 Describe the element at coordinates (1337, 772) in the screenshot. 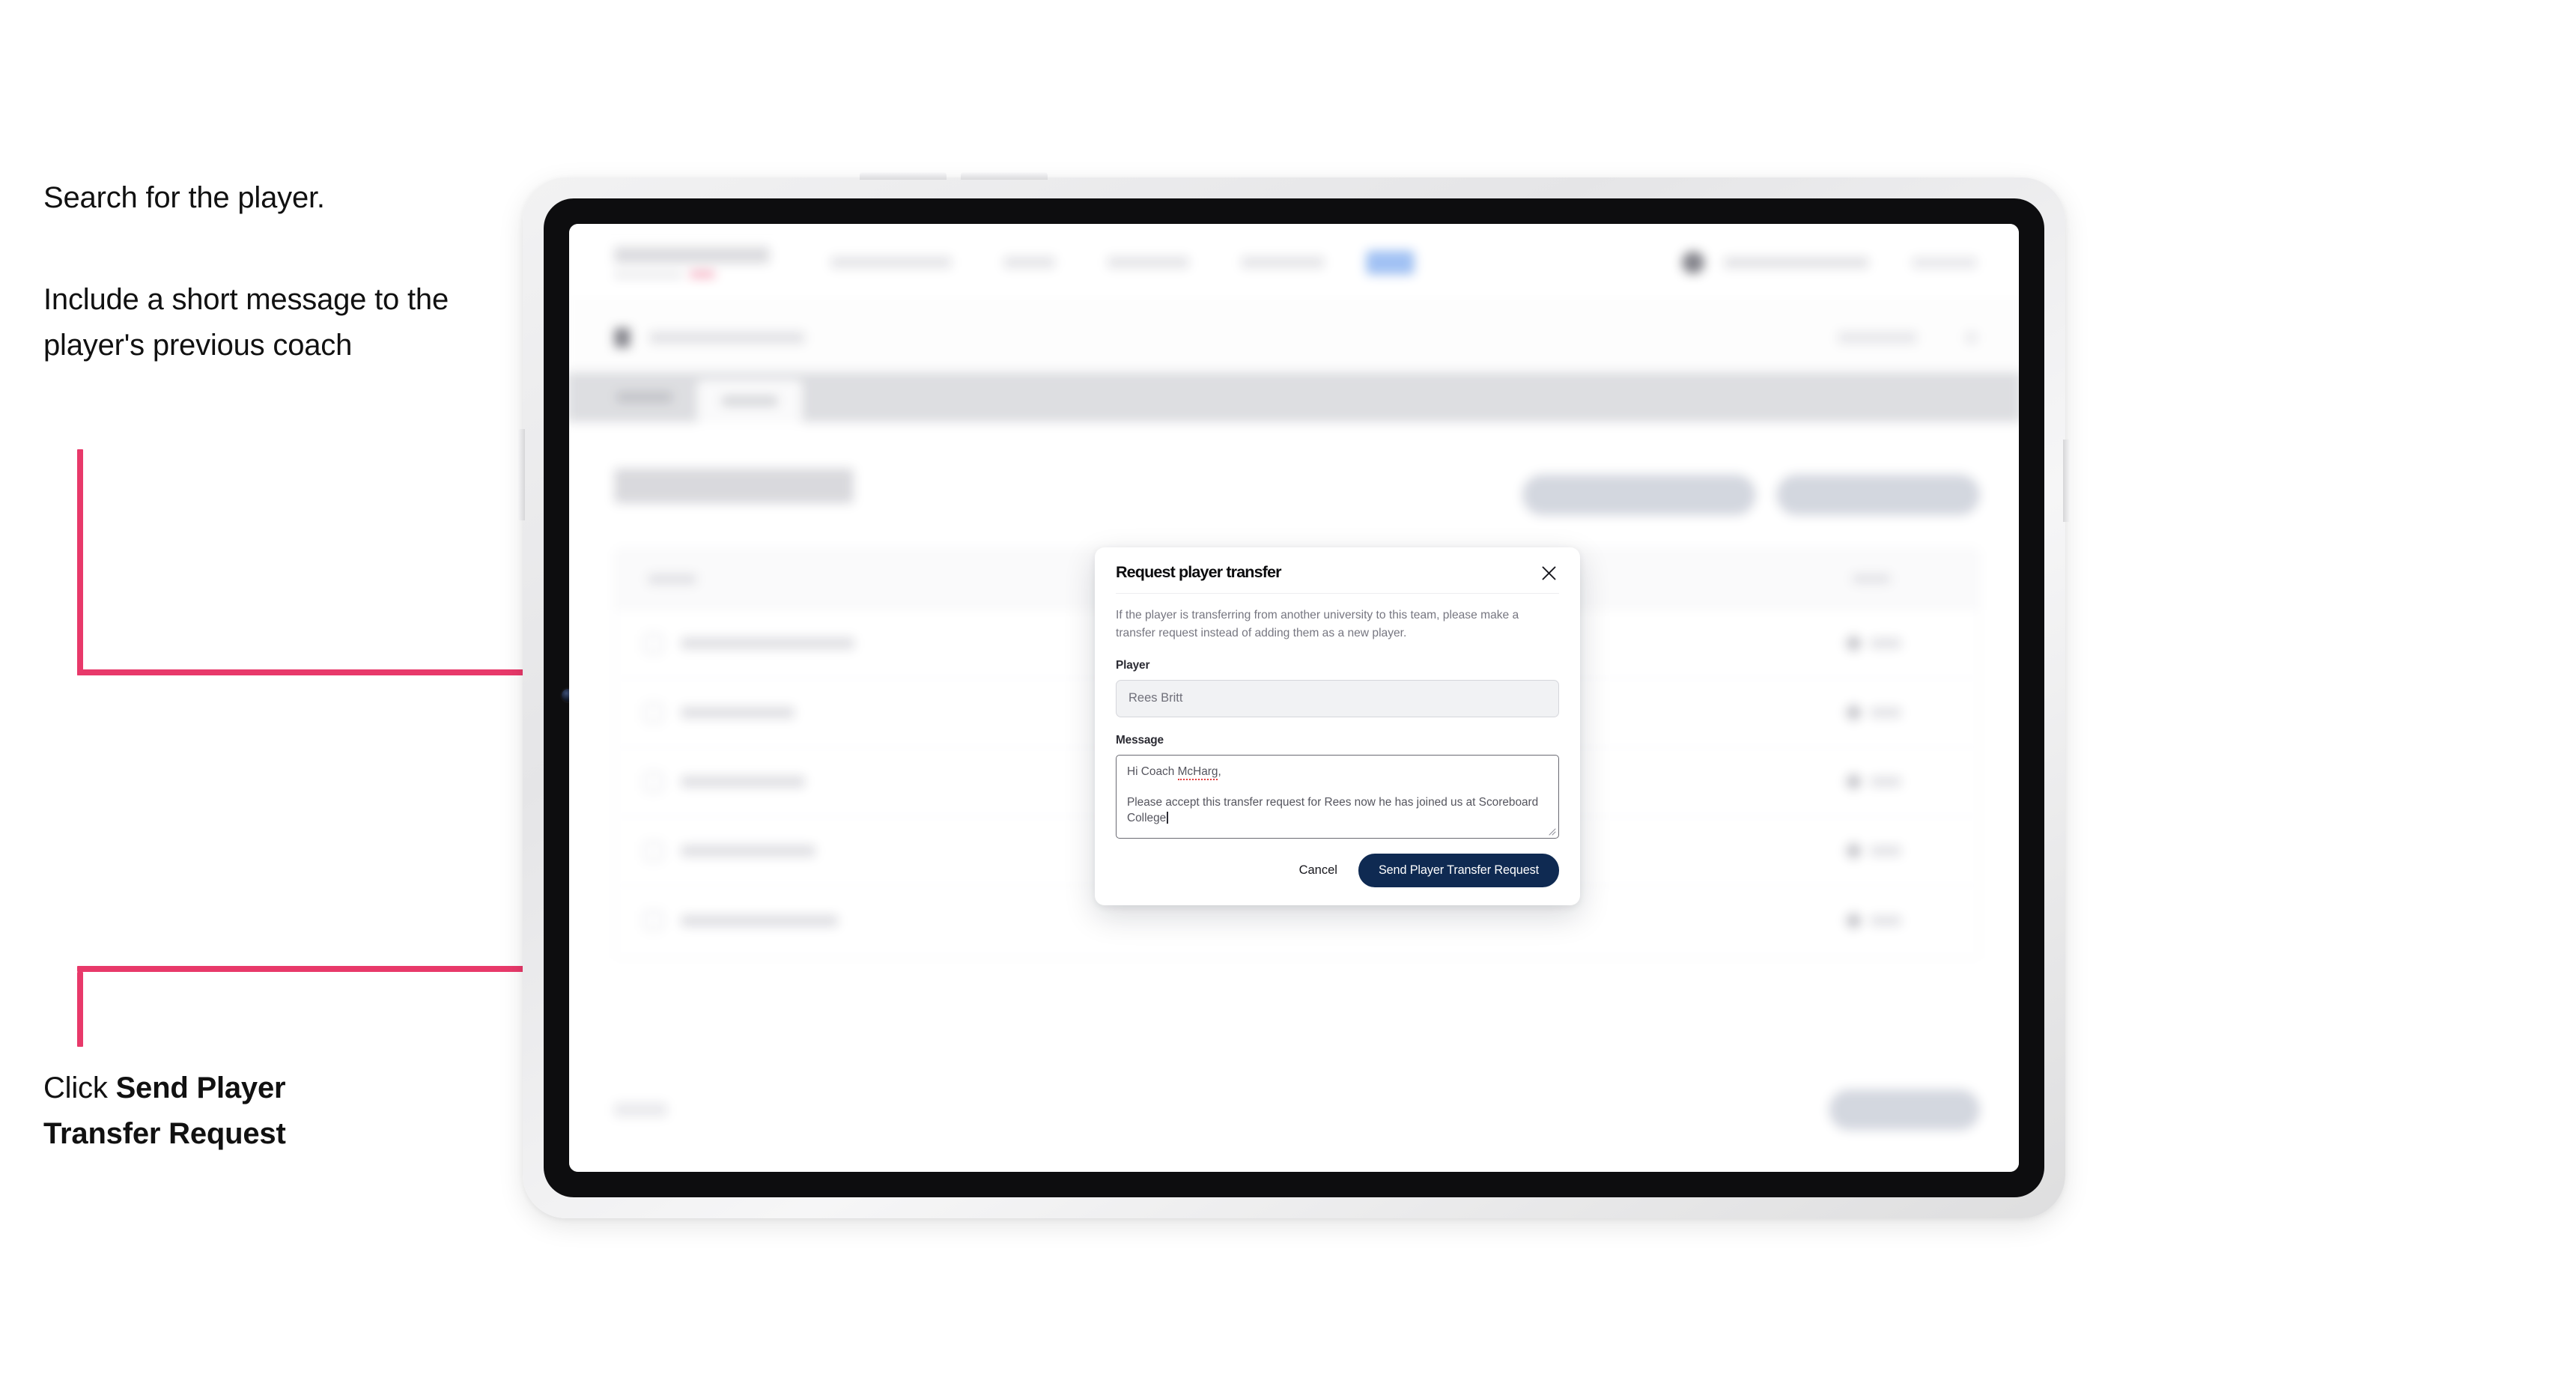

I see `message-line-one: Hi Coach McHarg,` at that location.